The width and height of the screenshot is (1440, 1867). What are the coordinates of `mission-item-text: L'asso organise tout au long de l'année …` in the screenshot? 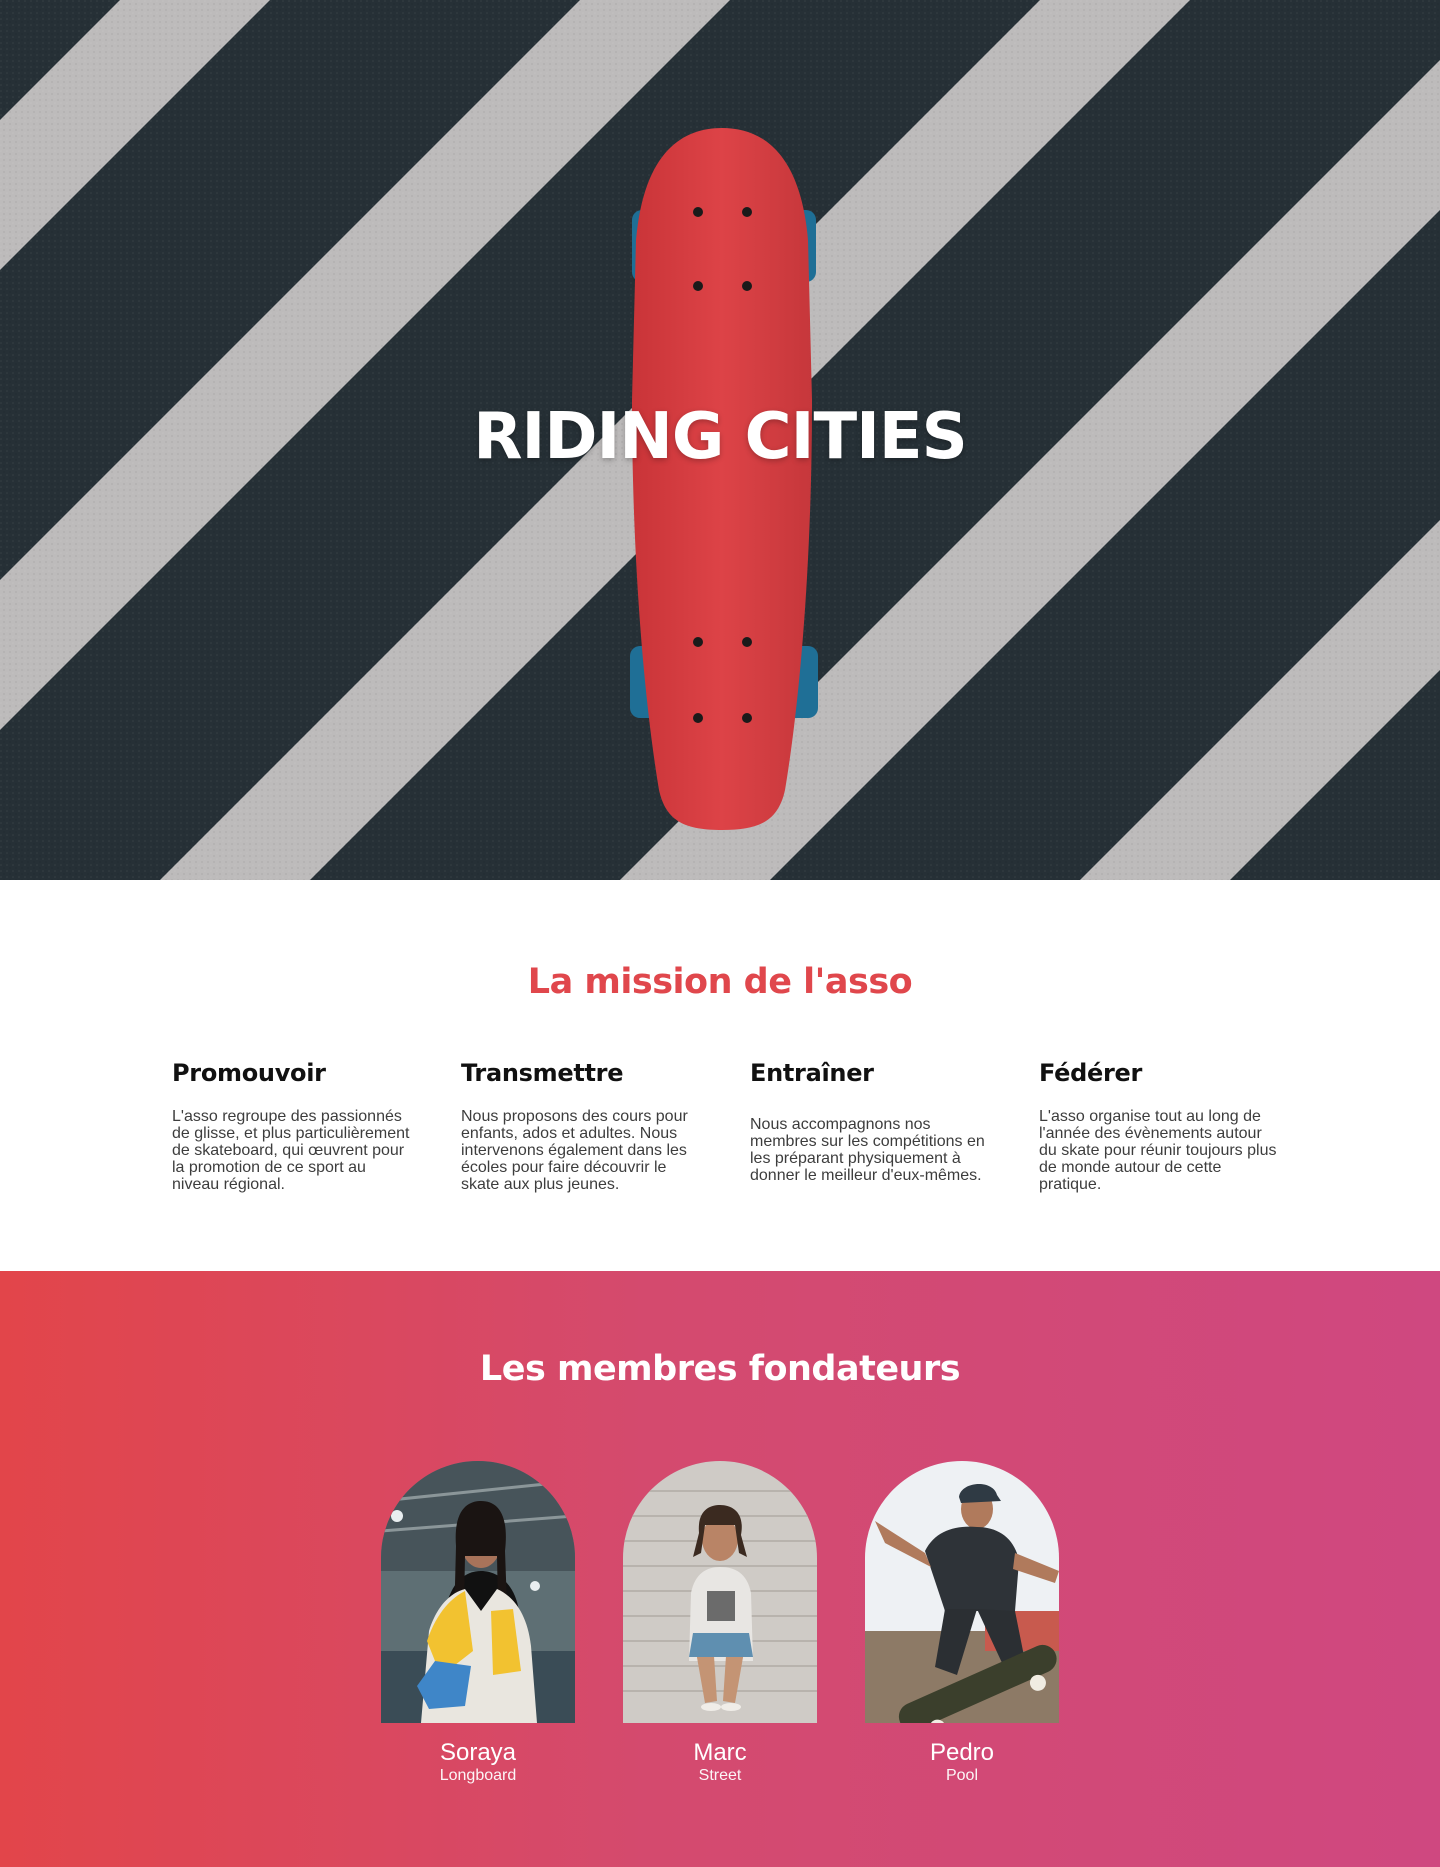 It's located at (1158, 1150).